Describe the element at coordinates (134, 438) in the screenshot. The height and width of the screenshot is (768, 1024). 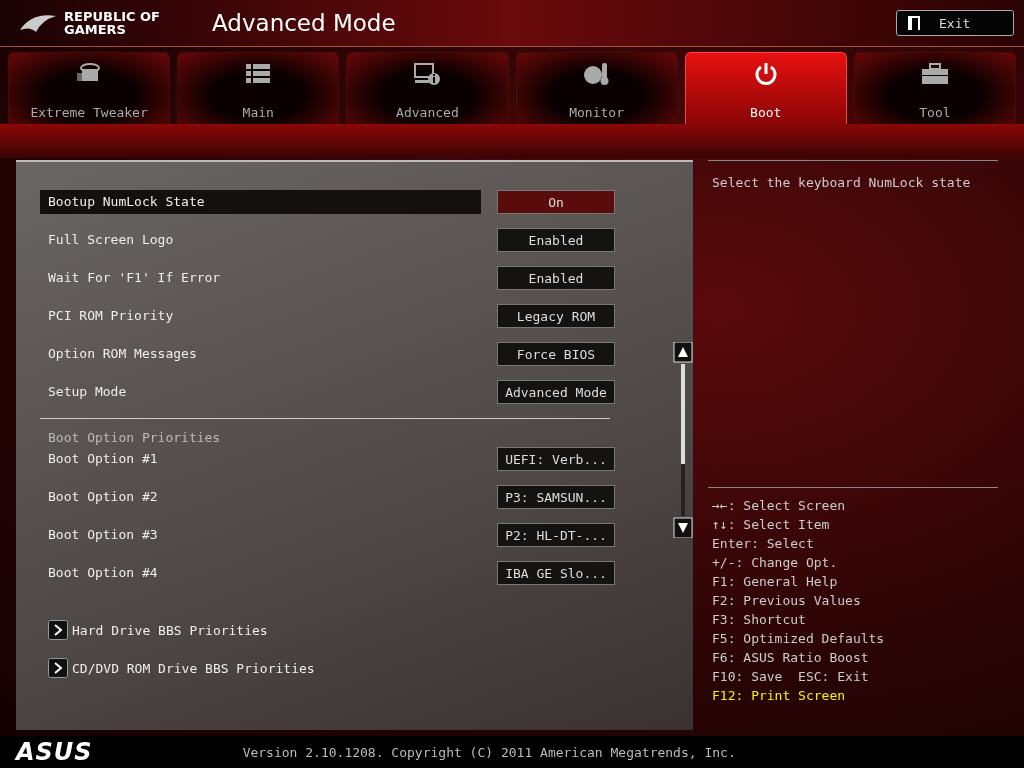
I see `section-heading: Boot Option Priorities` at that location.